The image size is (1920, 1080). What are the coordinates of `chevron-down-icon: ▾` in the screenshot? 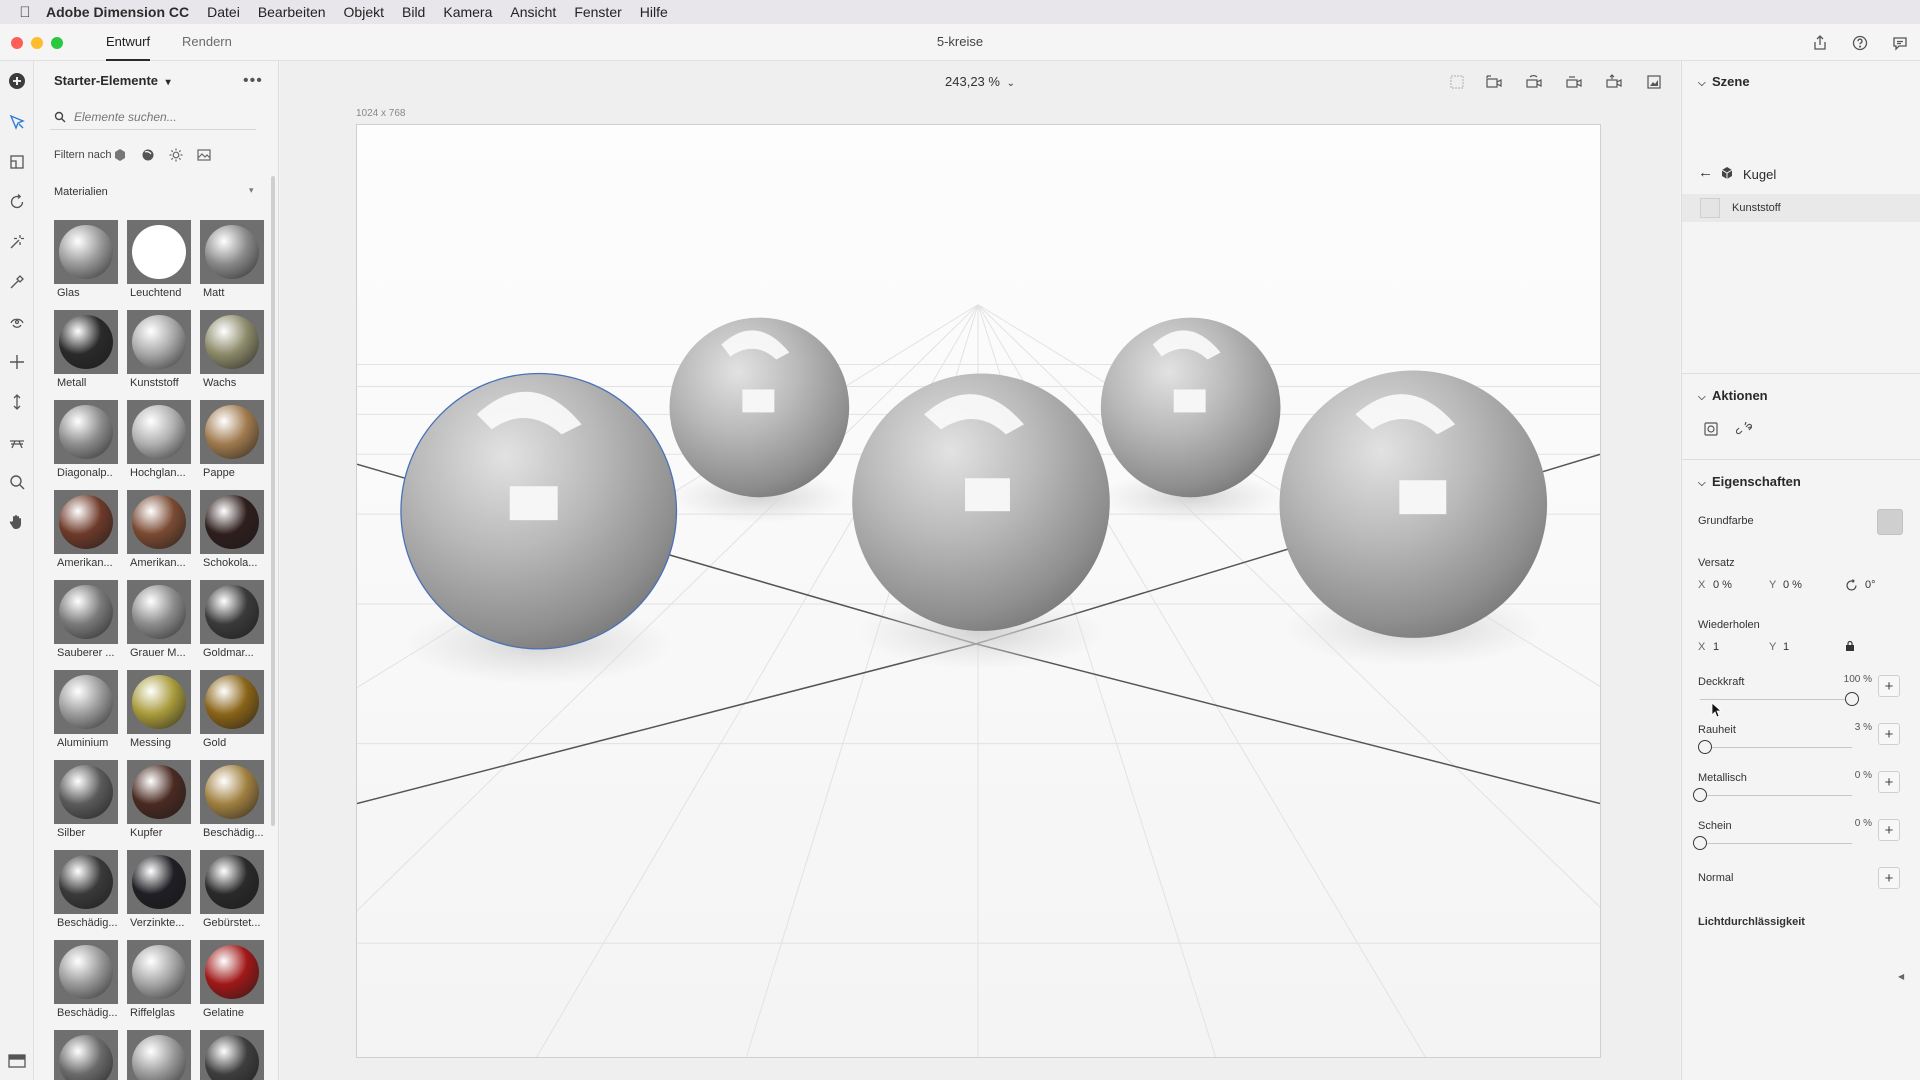 It's located at (251, 190).